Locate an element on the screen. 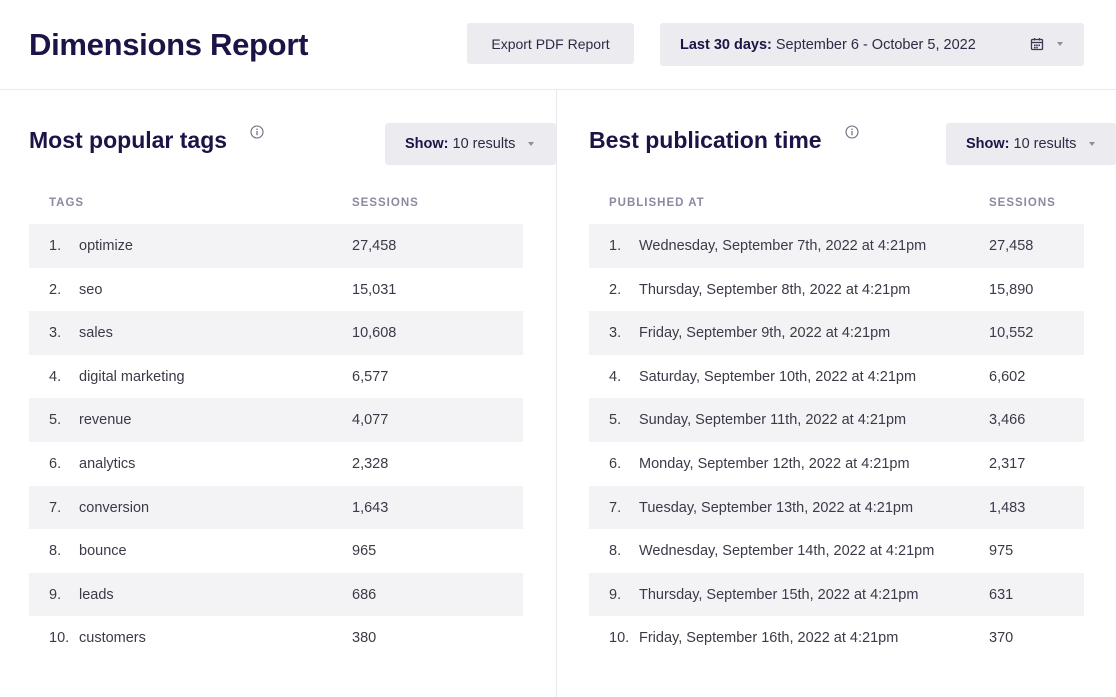 The image size is (1116, 697). popular-tags-title: Most popular tags is located at coordinates (128, 140).